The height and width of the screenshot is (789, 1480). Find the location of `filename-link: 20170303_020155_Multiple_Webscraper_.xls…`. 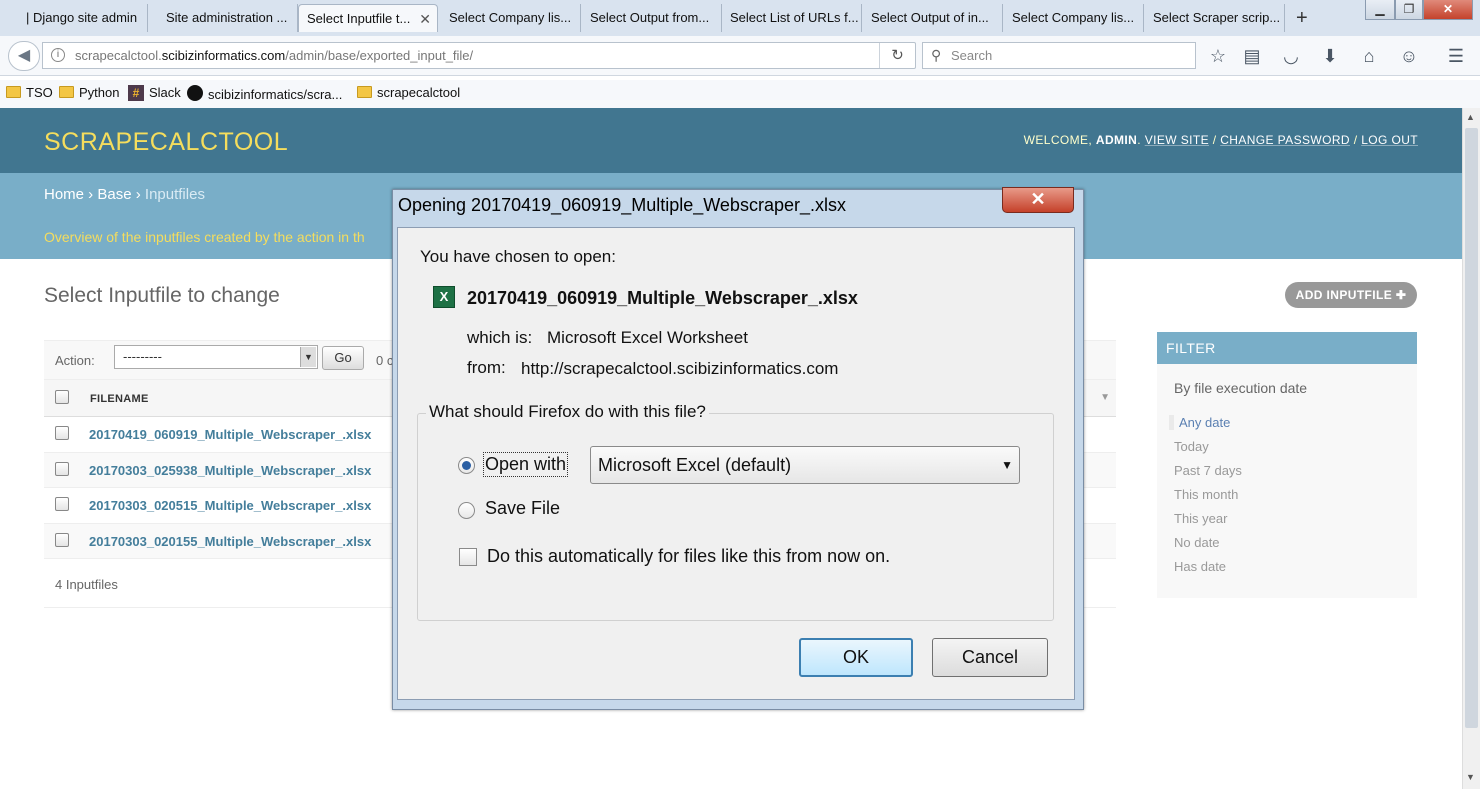

filename-link: 20170303_020155_Multiple_Webscraper_.xls… is located at coordinates (230, 541).